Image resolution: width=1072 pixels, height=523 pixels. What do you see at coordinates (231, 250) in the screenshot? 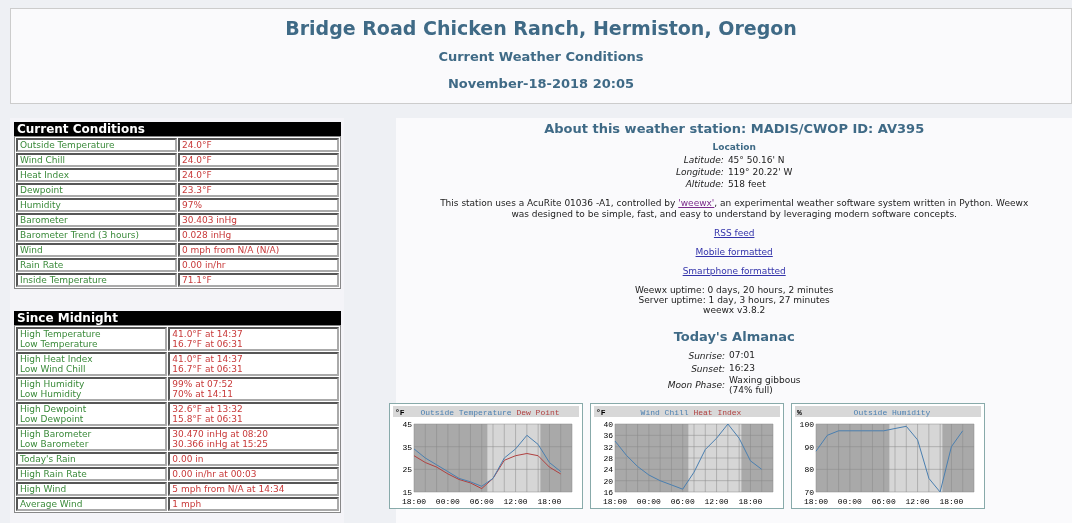
I see `row-value: 0 mph from N/A (N/A)` at bounding box center [231, 250].